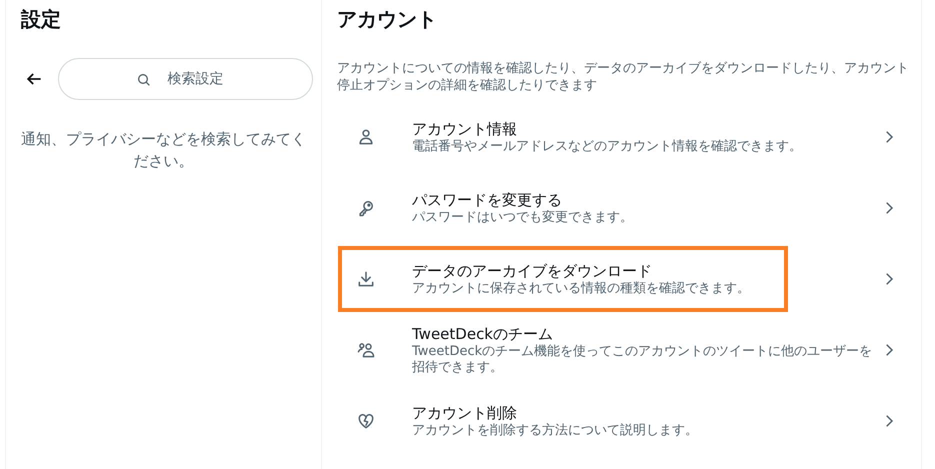  I want to click on settings-item: アカウント情報 電話番号やメールアドレスなどのアカウント情報を確認できます。, so click(621, 137).